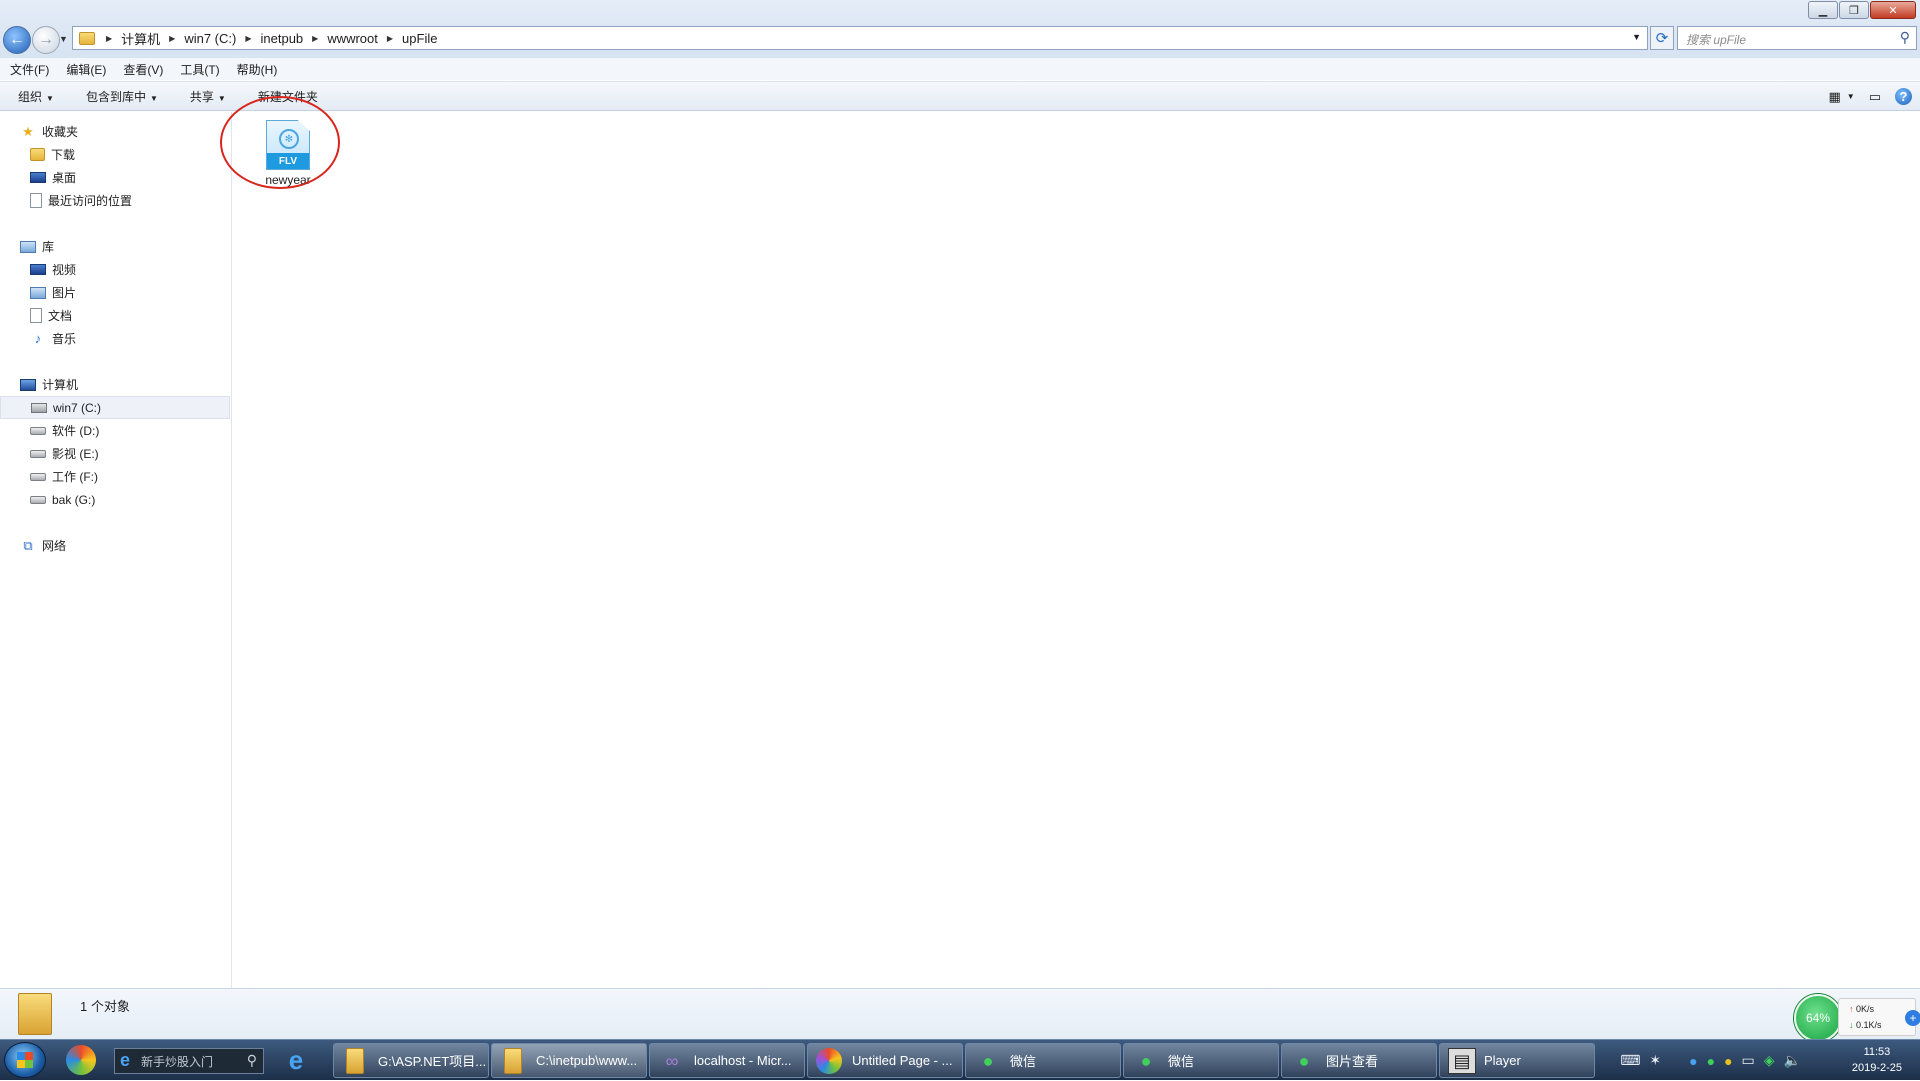  I want to click on sidebar-item-drive-c: win7 (C:), so click(115, 407).